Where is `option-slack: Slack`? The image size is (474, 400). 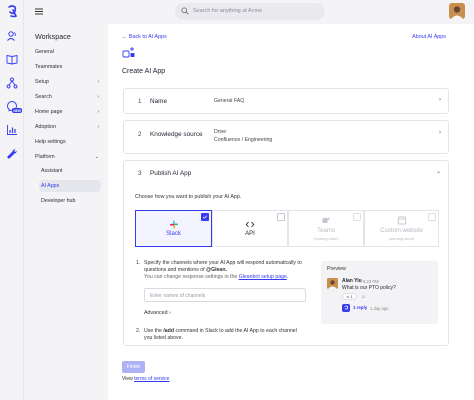 option-slack: Slack is located at coordinates (173, 228).